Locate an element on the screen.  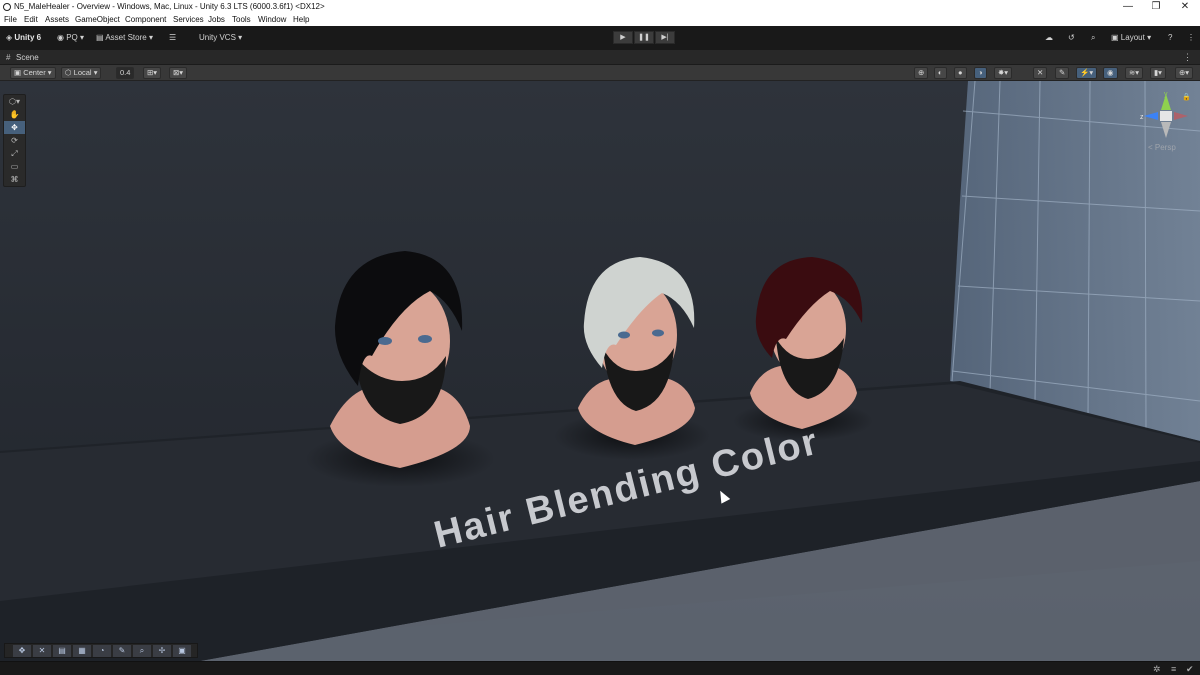
head-model-red-hair is located at coordinates (807, 343).